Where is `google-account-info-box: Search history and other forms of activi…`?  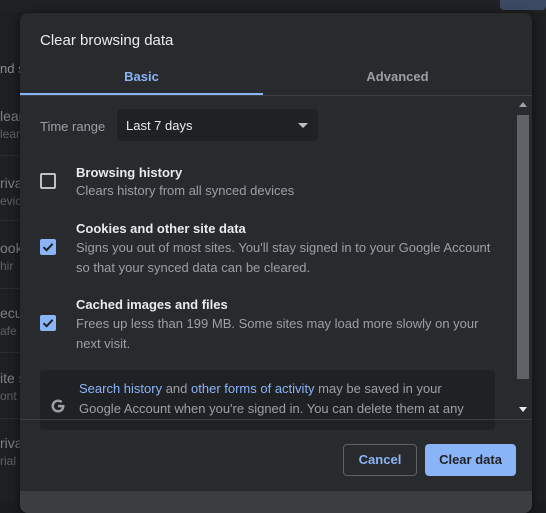
google-account-info-box: Search history and other forms of activi… is located at coordinates (267, 400).